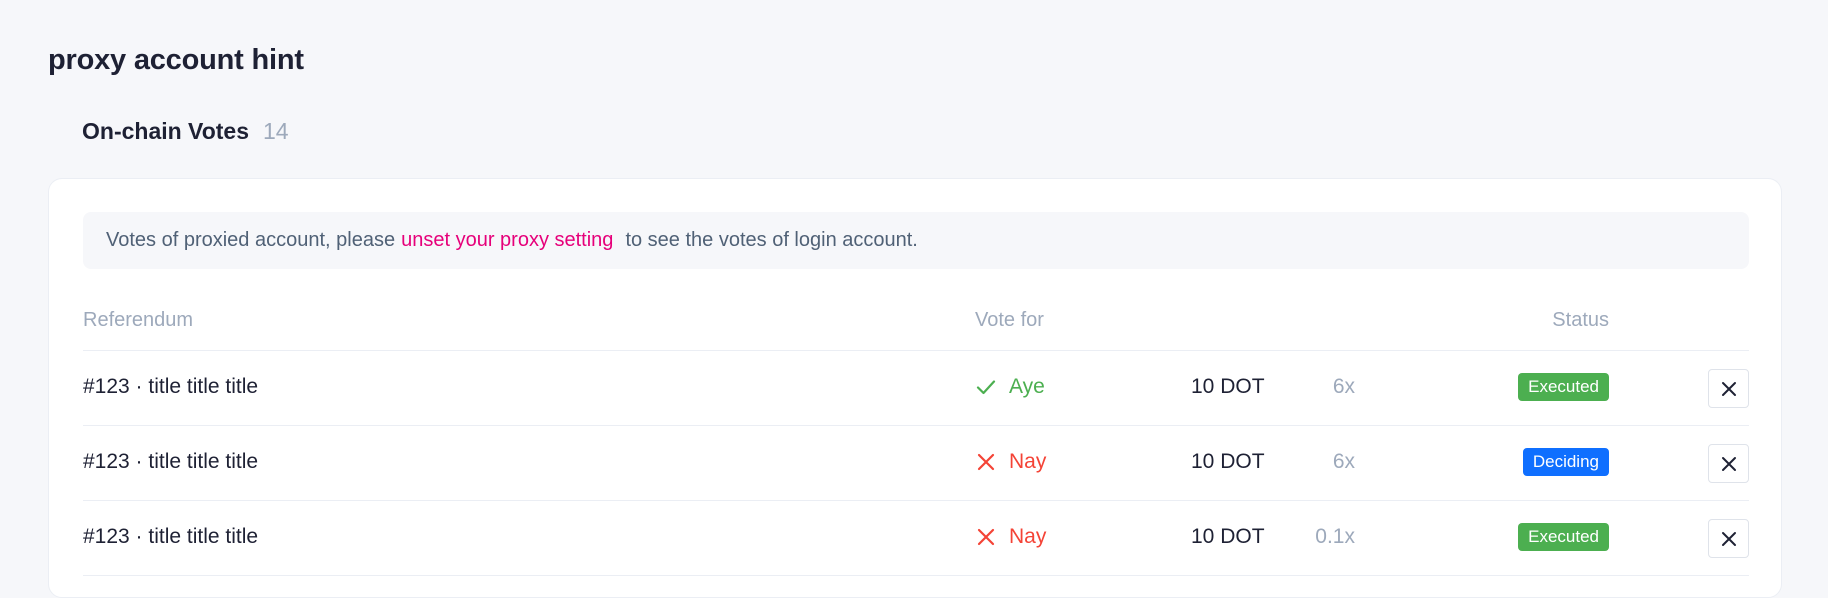 This screenshot has height=598, width=1828. What do you see at coordinates (251, 240) in the screenshot?
I see `hint-prefix: Votes of proxied account, please` at bounding box center [251, 240].